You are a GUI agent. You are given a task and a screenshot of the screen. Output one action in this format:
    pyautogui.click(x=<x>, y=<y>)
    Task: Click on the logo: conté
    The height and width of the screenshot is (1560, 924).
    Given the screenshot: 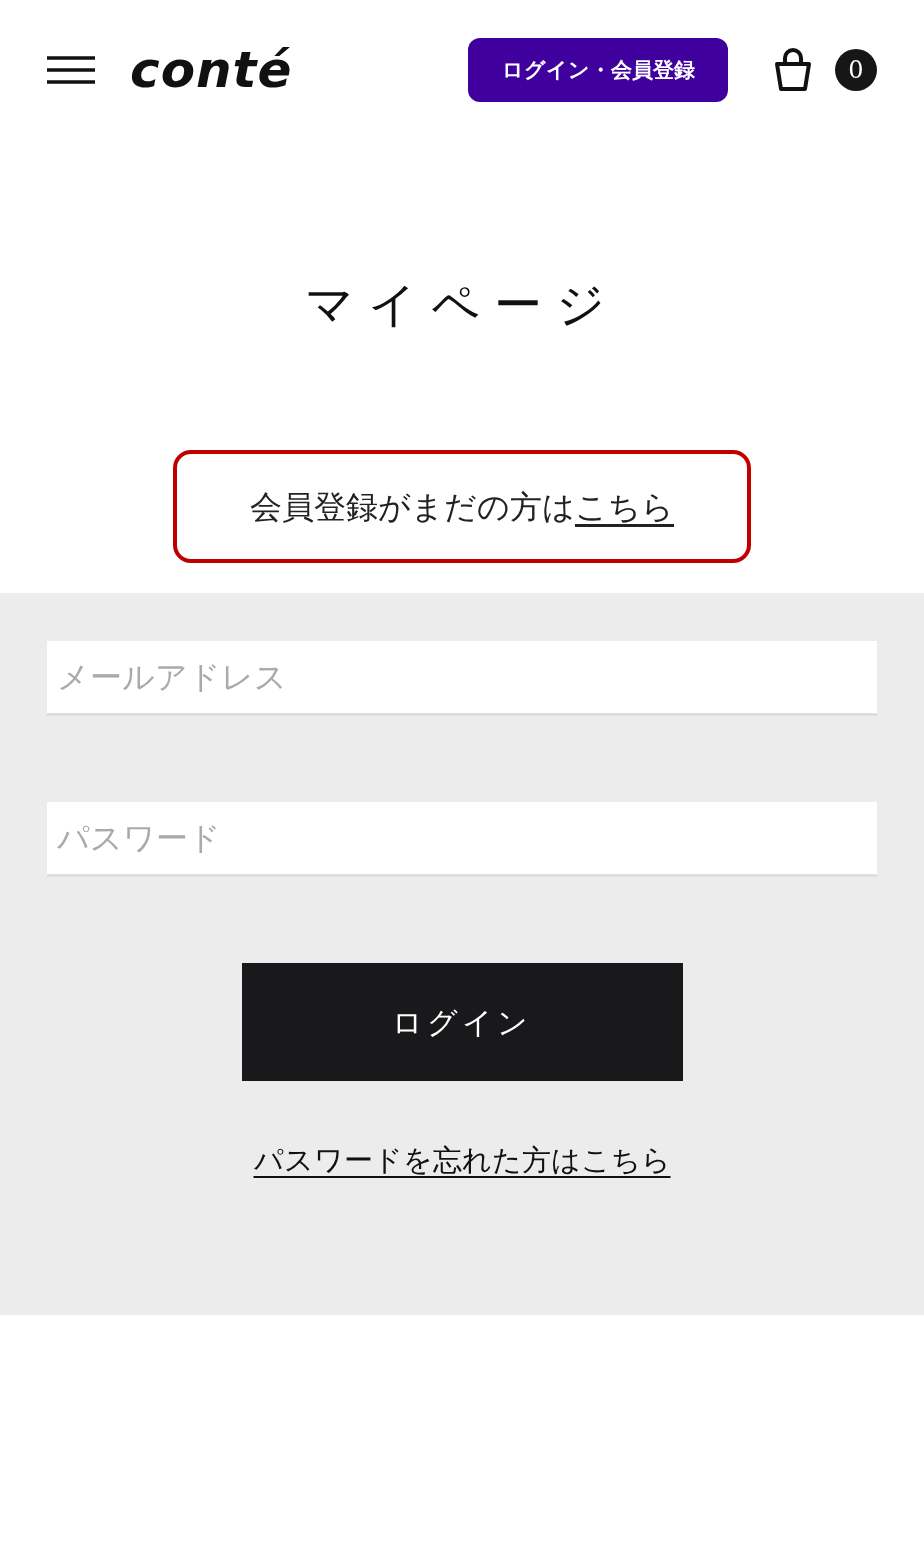 What is the action you would take?
    pyautogui.click(x=211, y=70)
    